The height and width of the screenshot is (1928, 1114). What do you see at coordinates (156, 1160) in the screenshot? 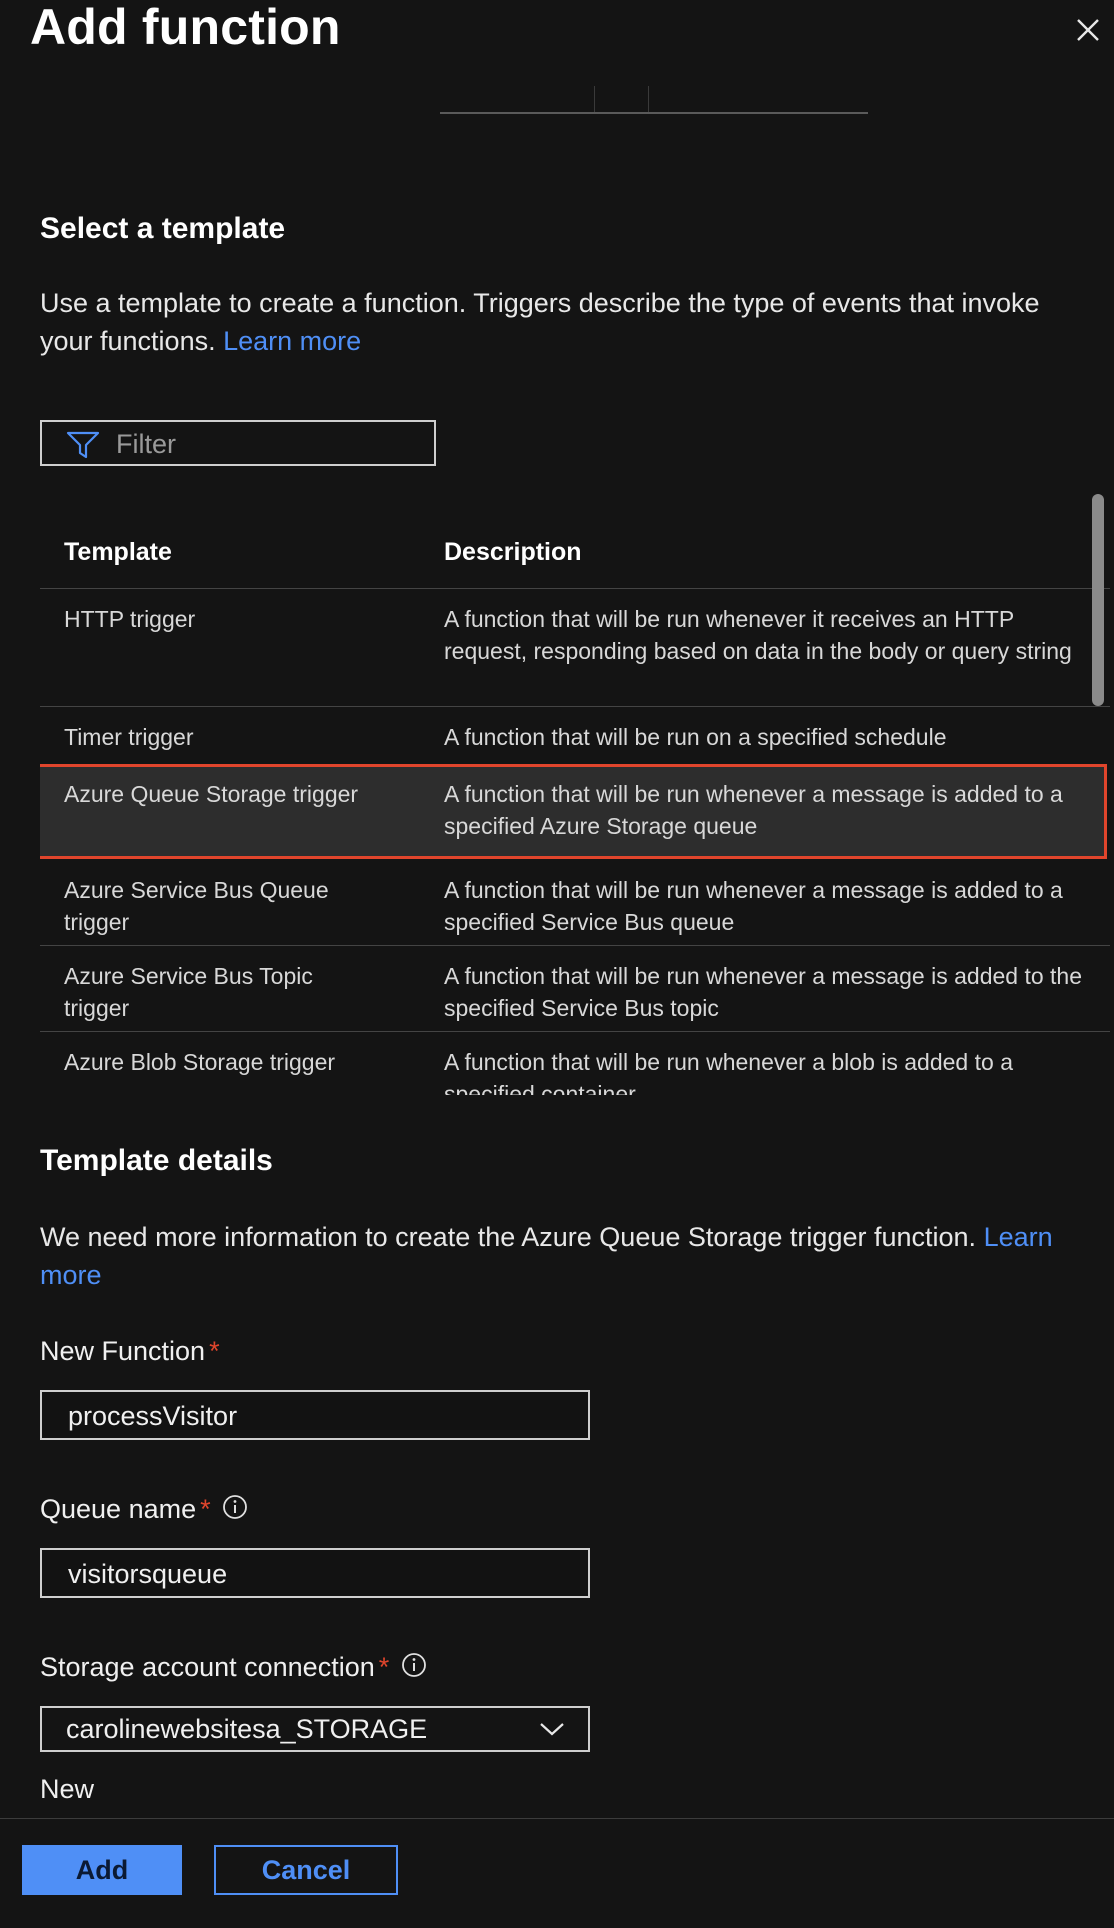
I see `template-details-heading: Template details` at bounding box center [156, 1160].